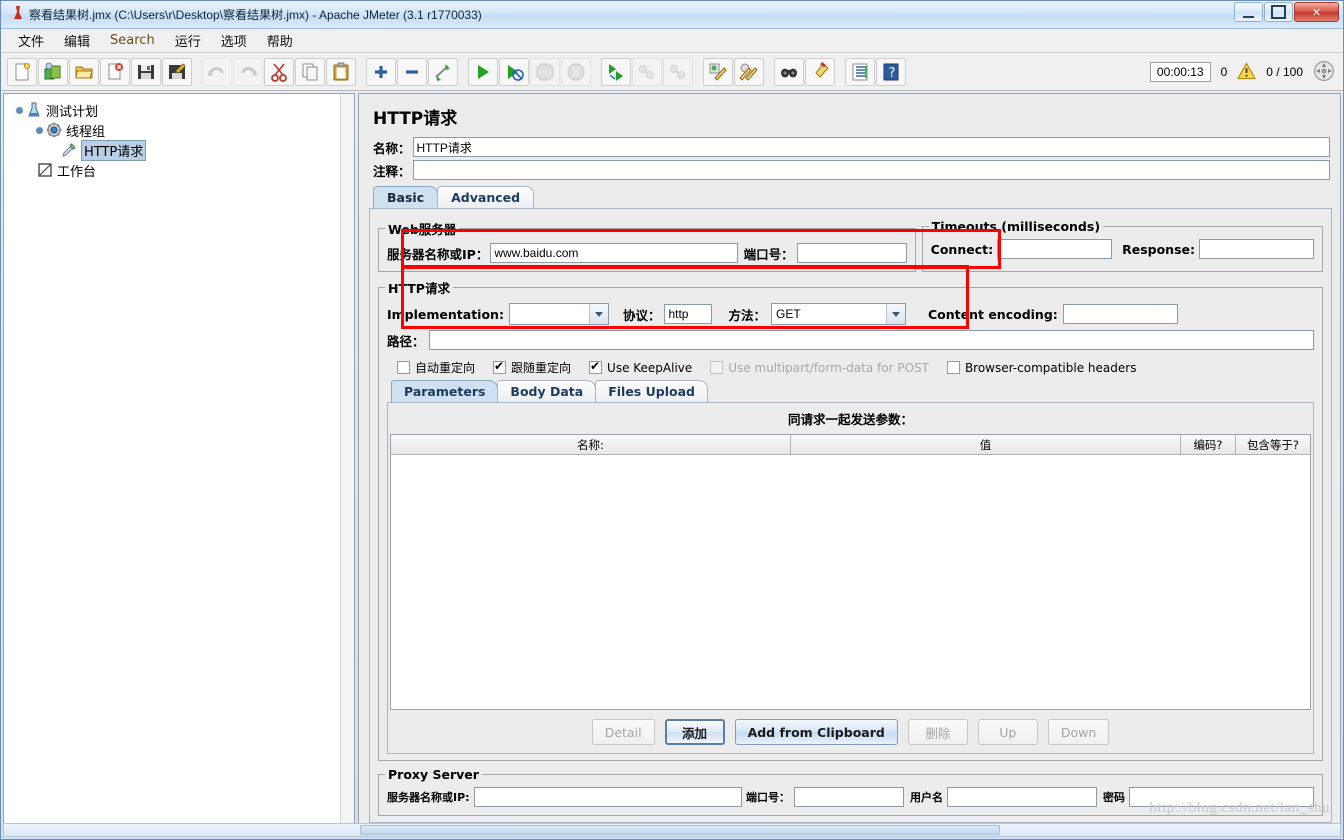 Image resolution: width=1344 pixels, height=840 pixels. Describe the element at coordinates (1247, 72) in the screenshot. I see `warning-triangle-icon` at that location.